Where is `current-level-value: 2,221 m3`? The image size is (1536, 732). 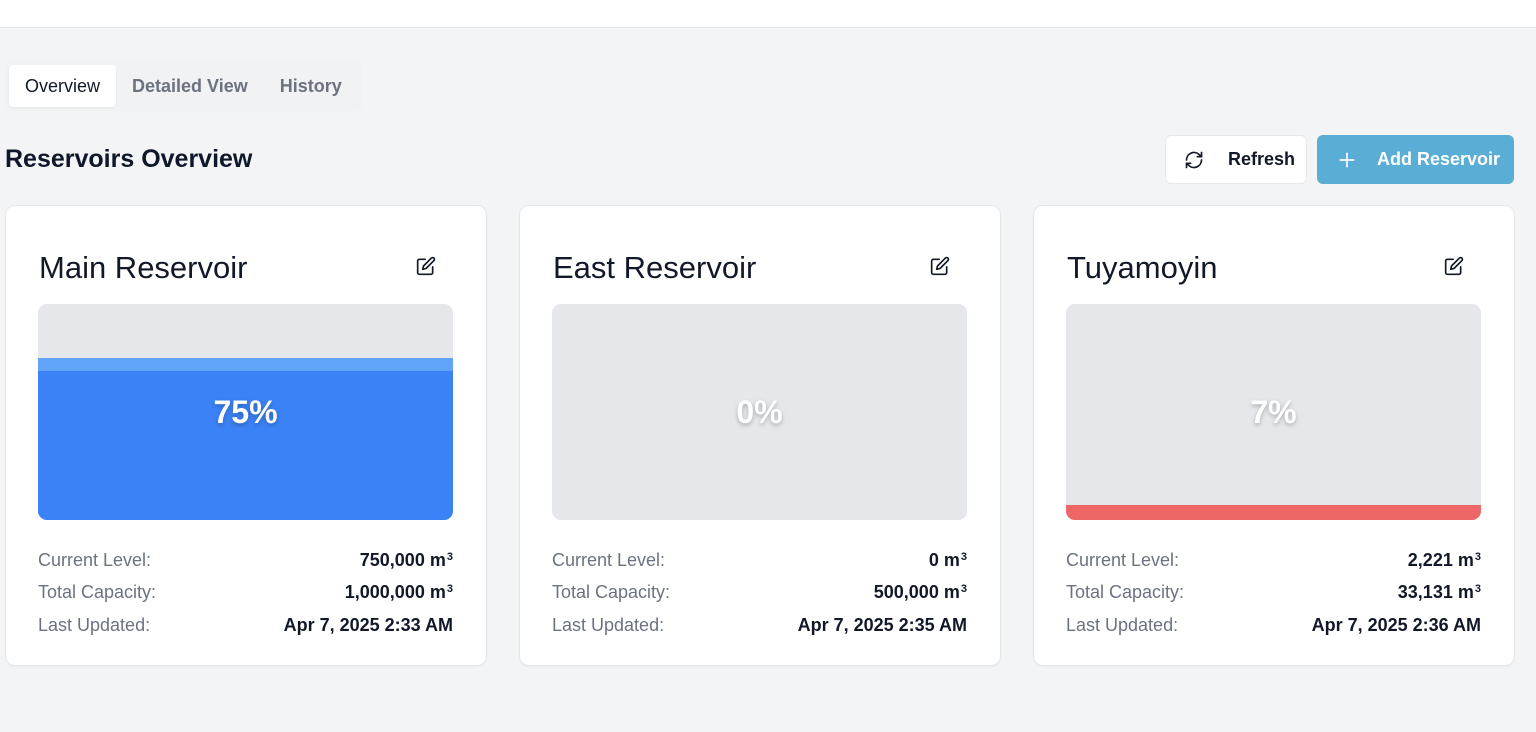
current-level-value: 2,221 m3 is located at coordinates (1444, 559).